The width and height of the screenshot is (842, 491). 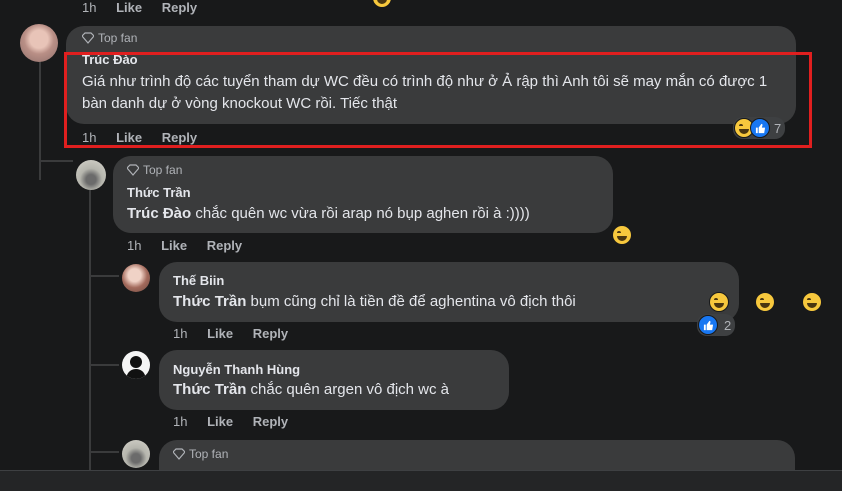 What do you see at coordinates (159, 192) in the screenshot?
I see `comment-author: Thức Trần` at bounding box center [159, 192].